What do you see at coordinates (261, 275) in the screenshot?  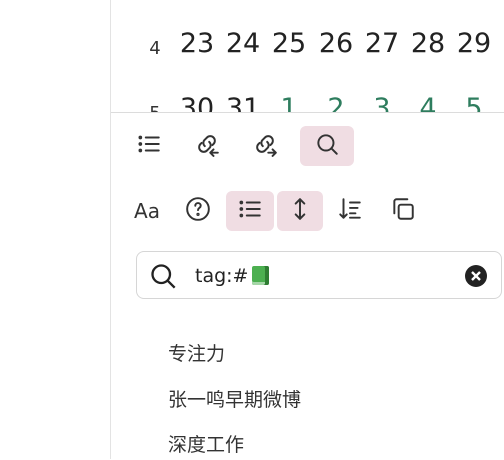 I see `green-book-emoji` at bounding box center [261, 275].